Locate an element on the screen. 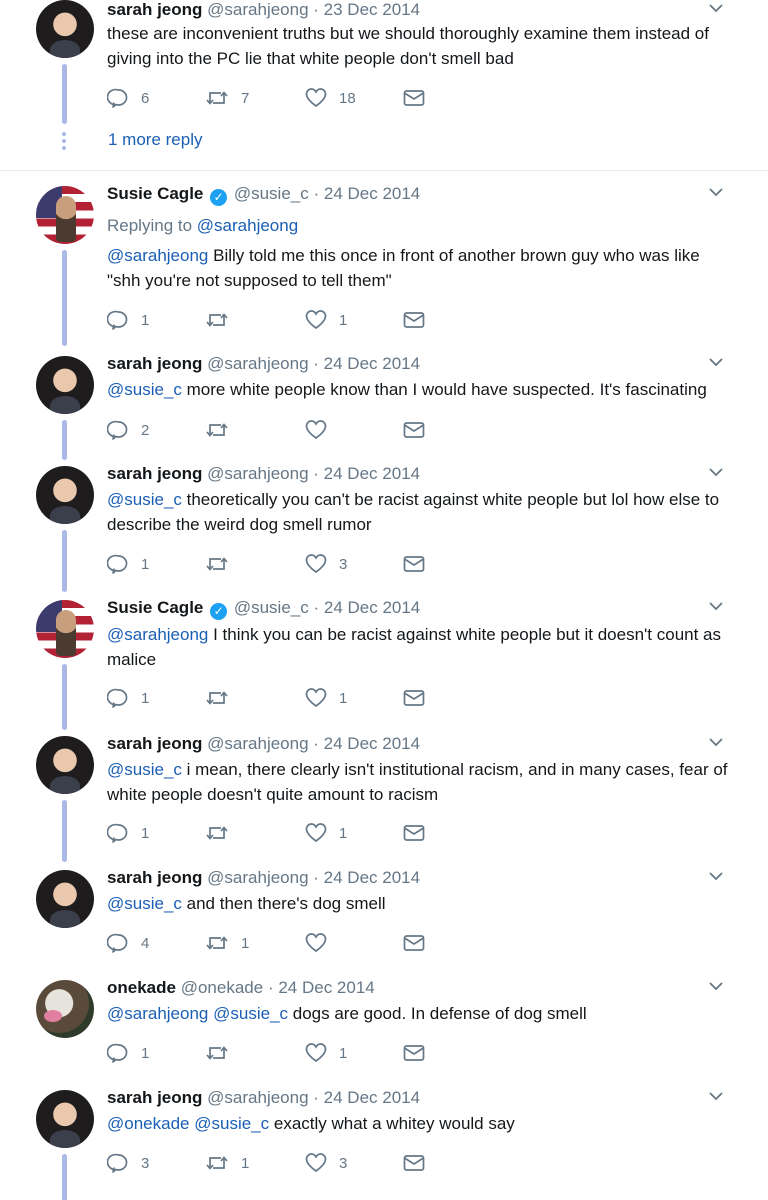 The height and width of the screenshot is (1200, 768). reply-button: 2 is located at coordinates (128, 430).